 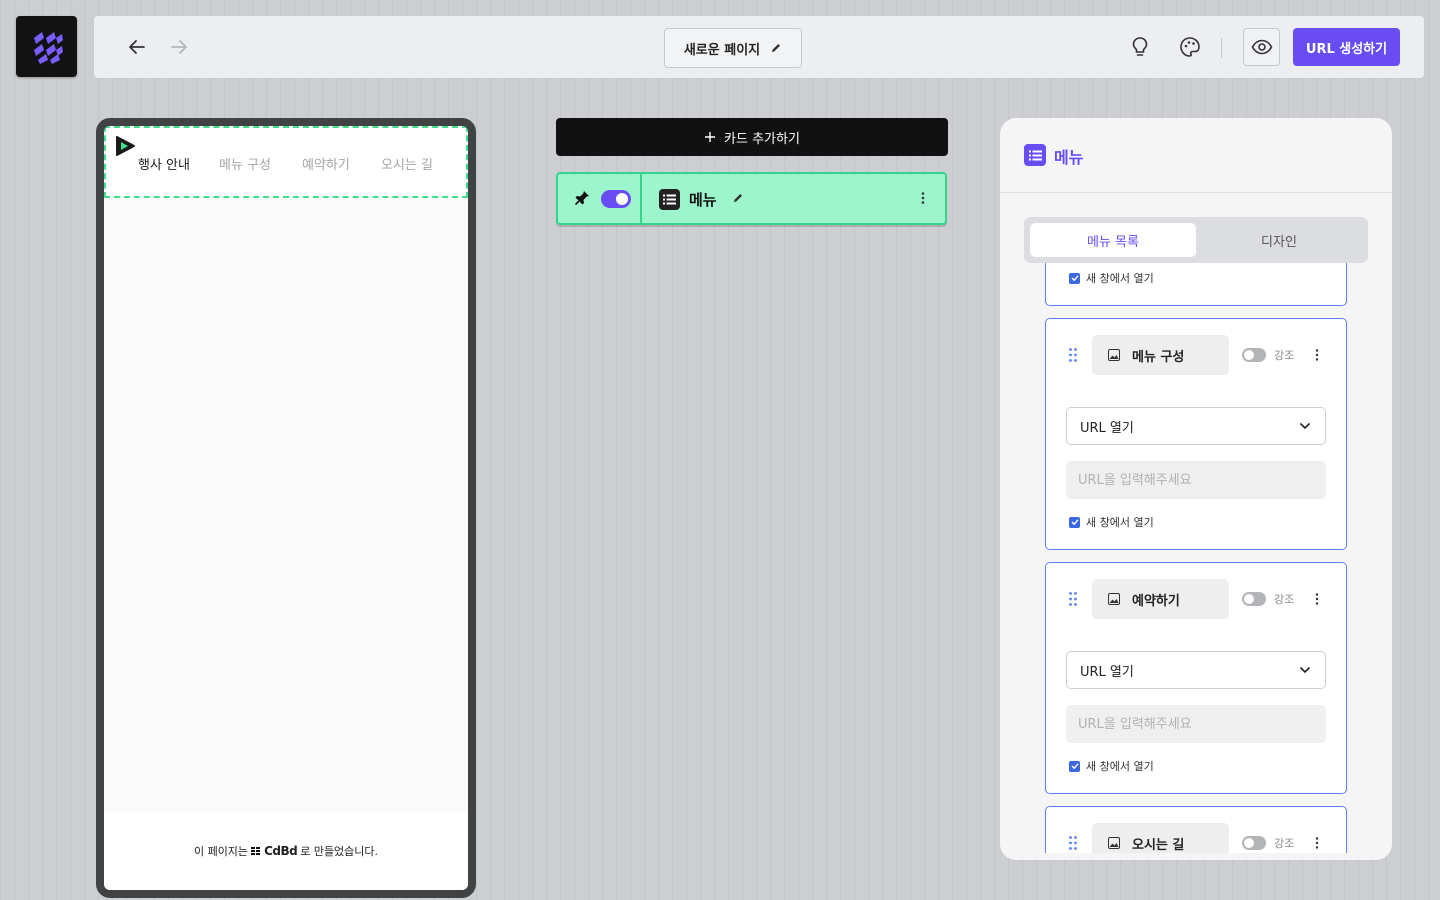 I want to click on pin-icon, so click(x=582, y=198).